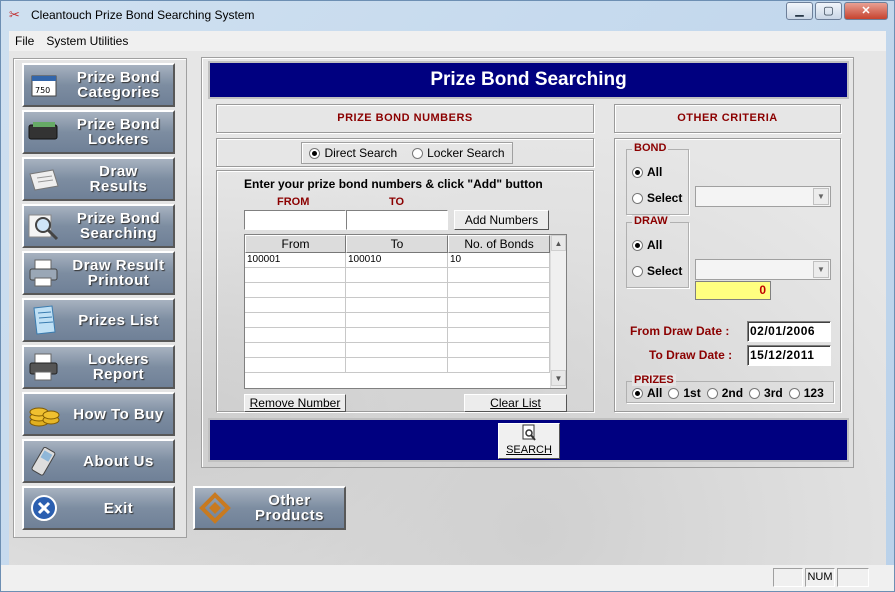 The width and height of the screenshot is (895, 592). What do you see at coordinates (528, 80) in the screenshot?
I see `page-title: Prize Bond Searching` at bounding box center [528, 80].